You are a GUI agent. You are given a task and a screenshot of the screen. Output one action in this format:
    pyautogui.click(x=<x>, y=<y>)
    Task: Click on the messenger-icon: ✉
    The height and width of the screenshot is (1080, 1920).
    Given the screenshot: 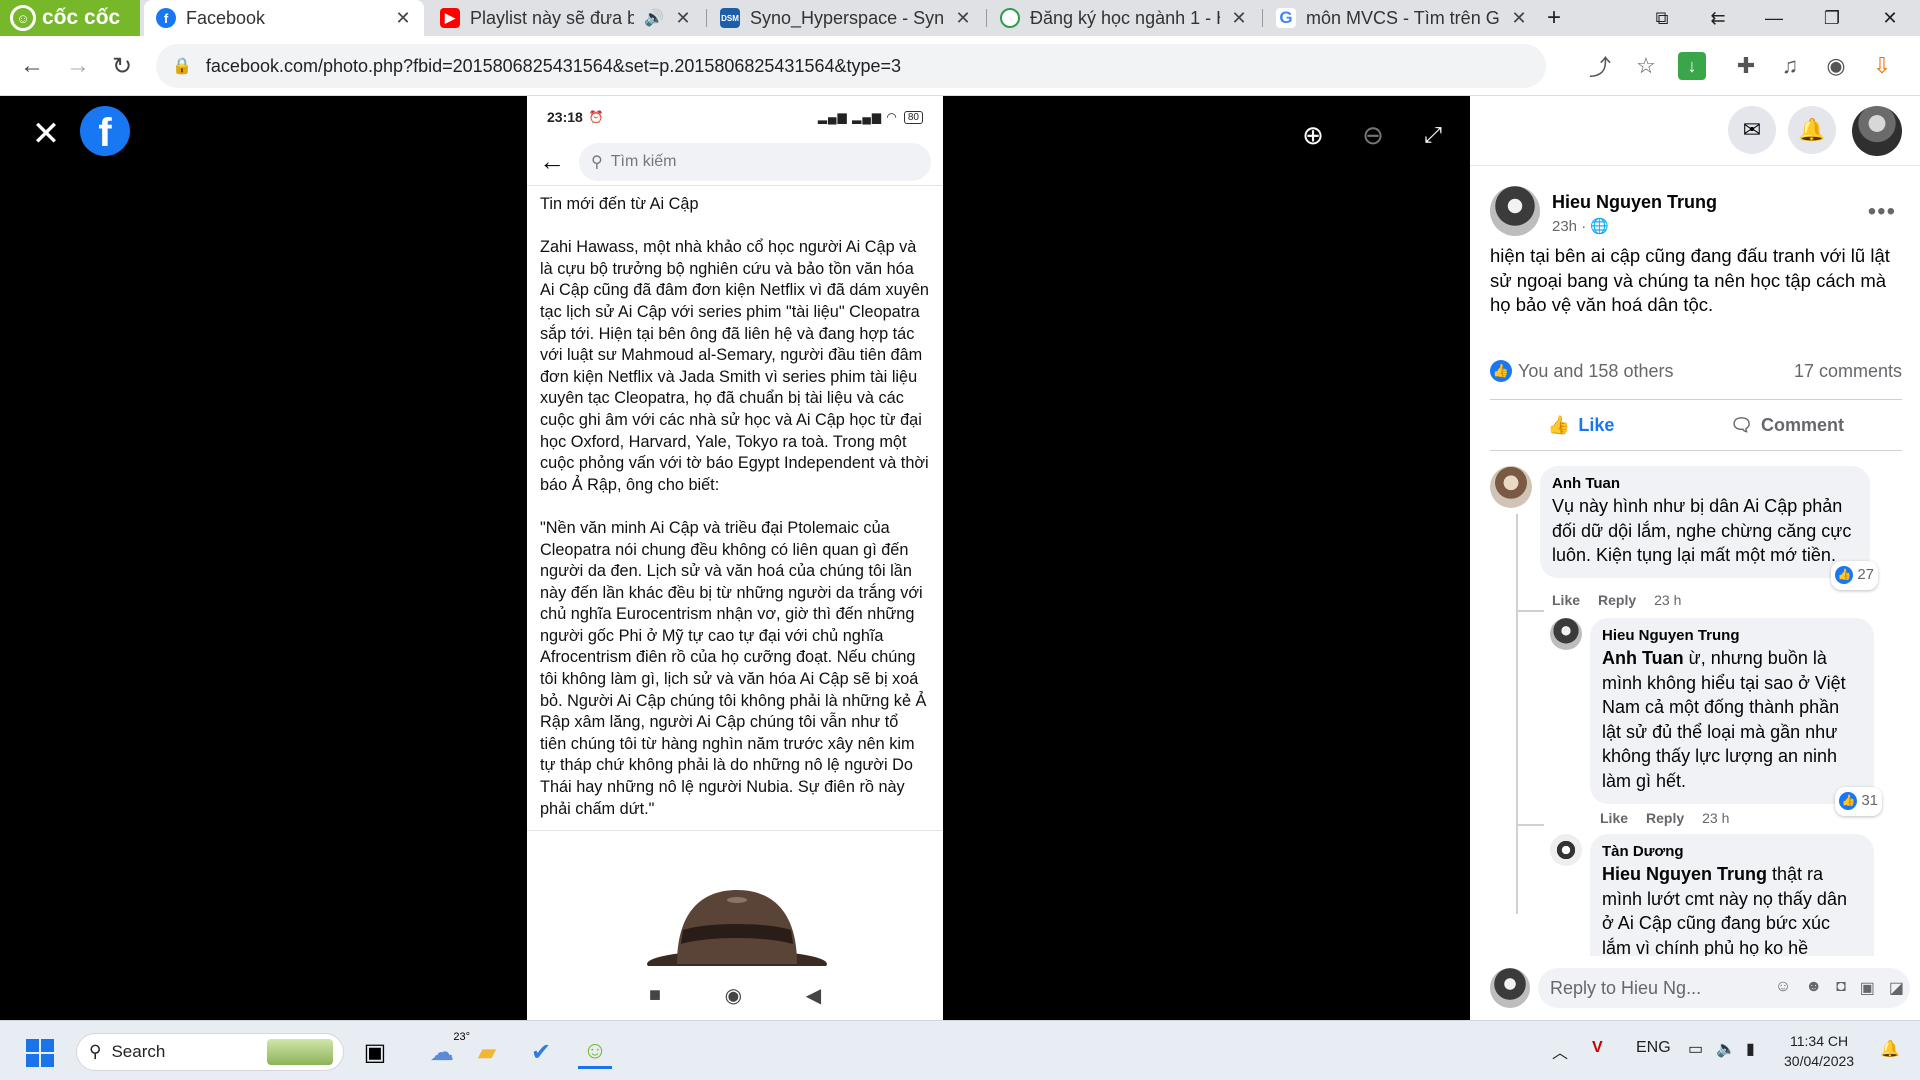 What is the action you would take?
    pyautogui.click(x=1752, y=130)
    